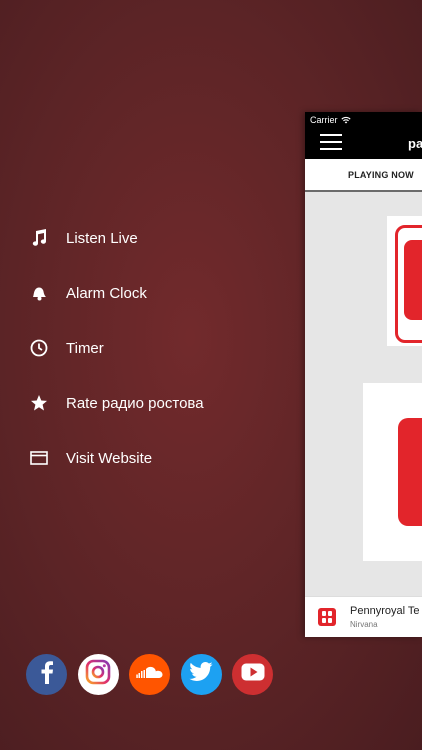  What do you see at coordinates (85, 348) in the screenshot?
I see `menu-label-timer: Timer` at bounding box center [85, 348].